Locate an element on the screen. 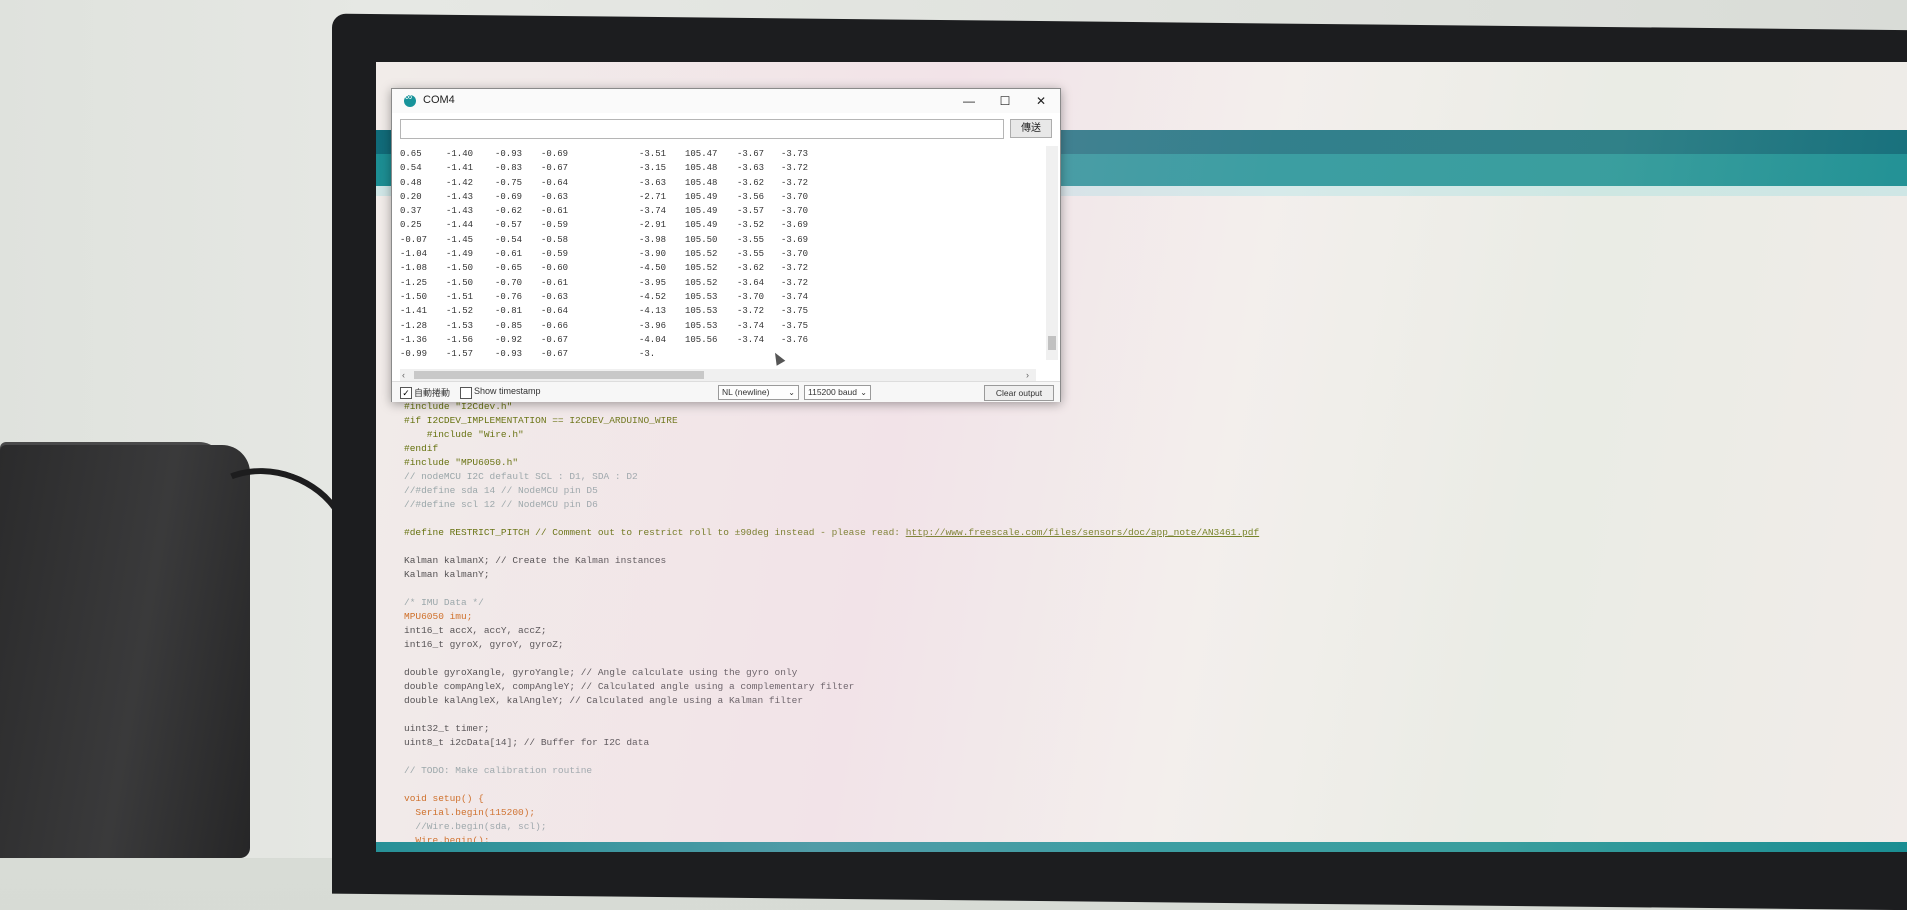  serial-output-row: 0.48 -1.42 -0.75 -0.64 -3.63 105.48 -3.62 -3.72 is located at coordinates (718, 183).